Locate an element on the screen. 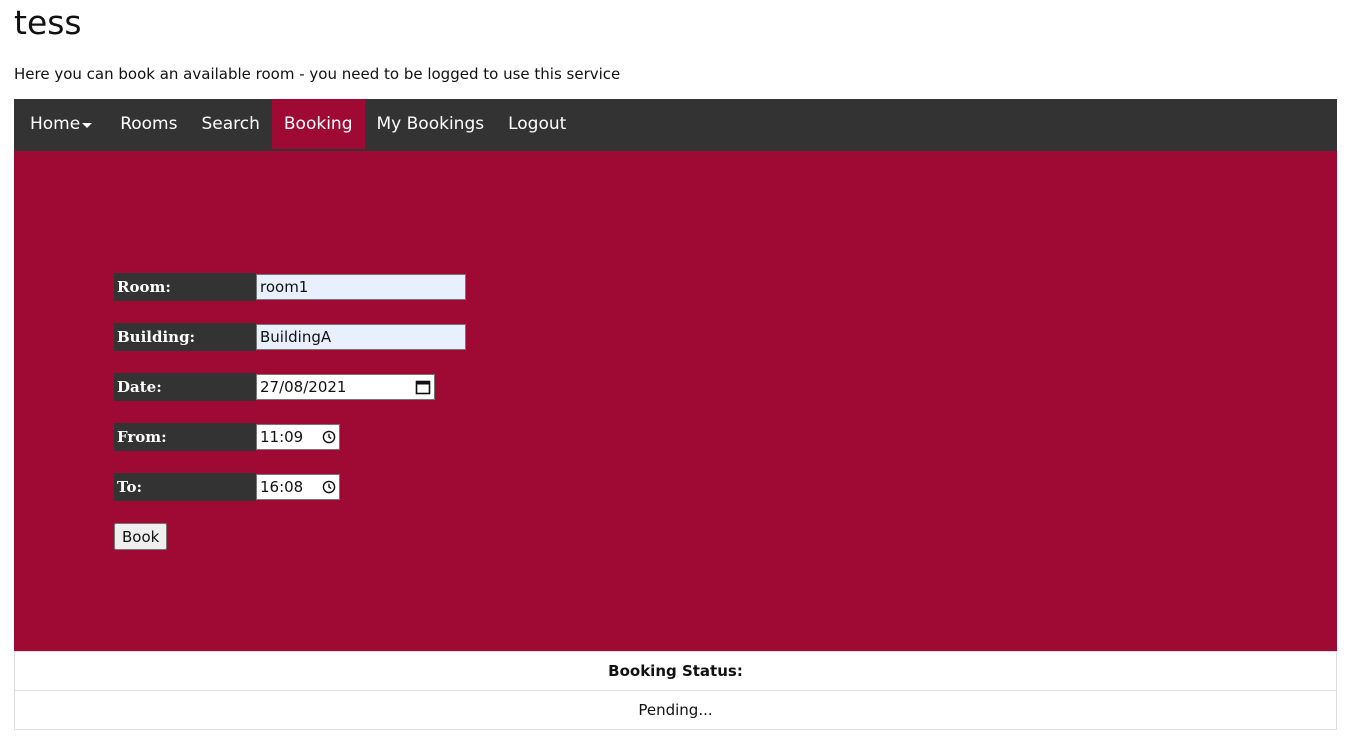  building-row: Building: BuildingA is located at coordinates (290, 337).